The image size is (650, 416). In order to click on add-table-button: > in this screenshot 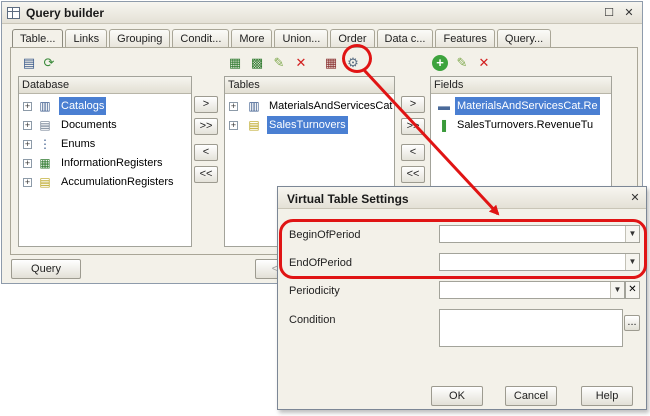, I will do `click(206, 104)`.